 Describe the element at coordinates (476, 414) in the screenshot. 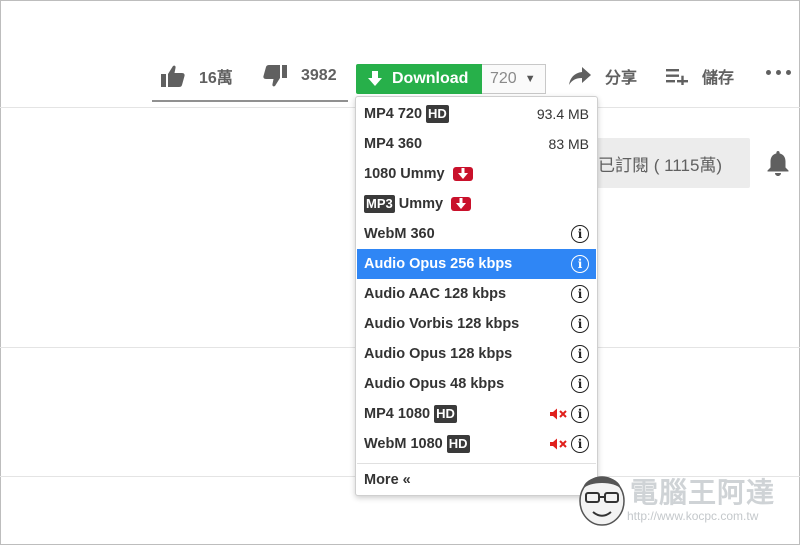

I see `menu-item-mp4-1080: MP4 1080 HD i` at that location.